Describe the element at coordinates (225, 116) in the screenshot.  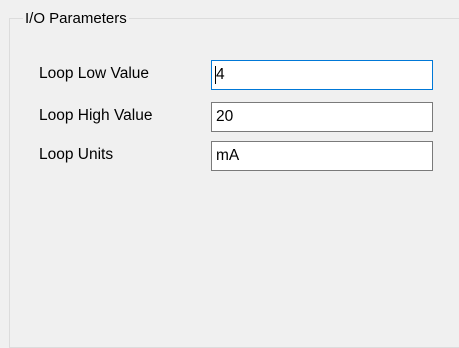
I see `loop-high-value-text: 20` at that location.